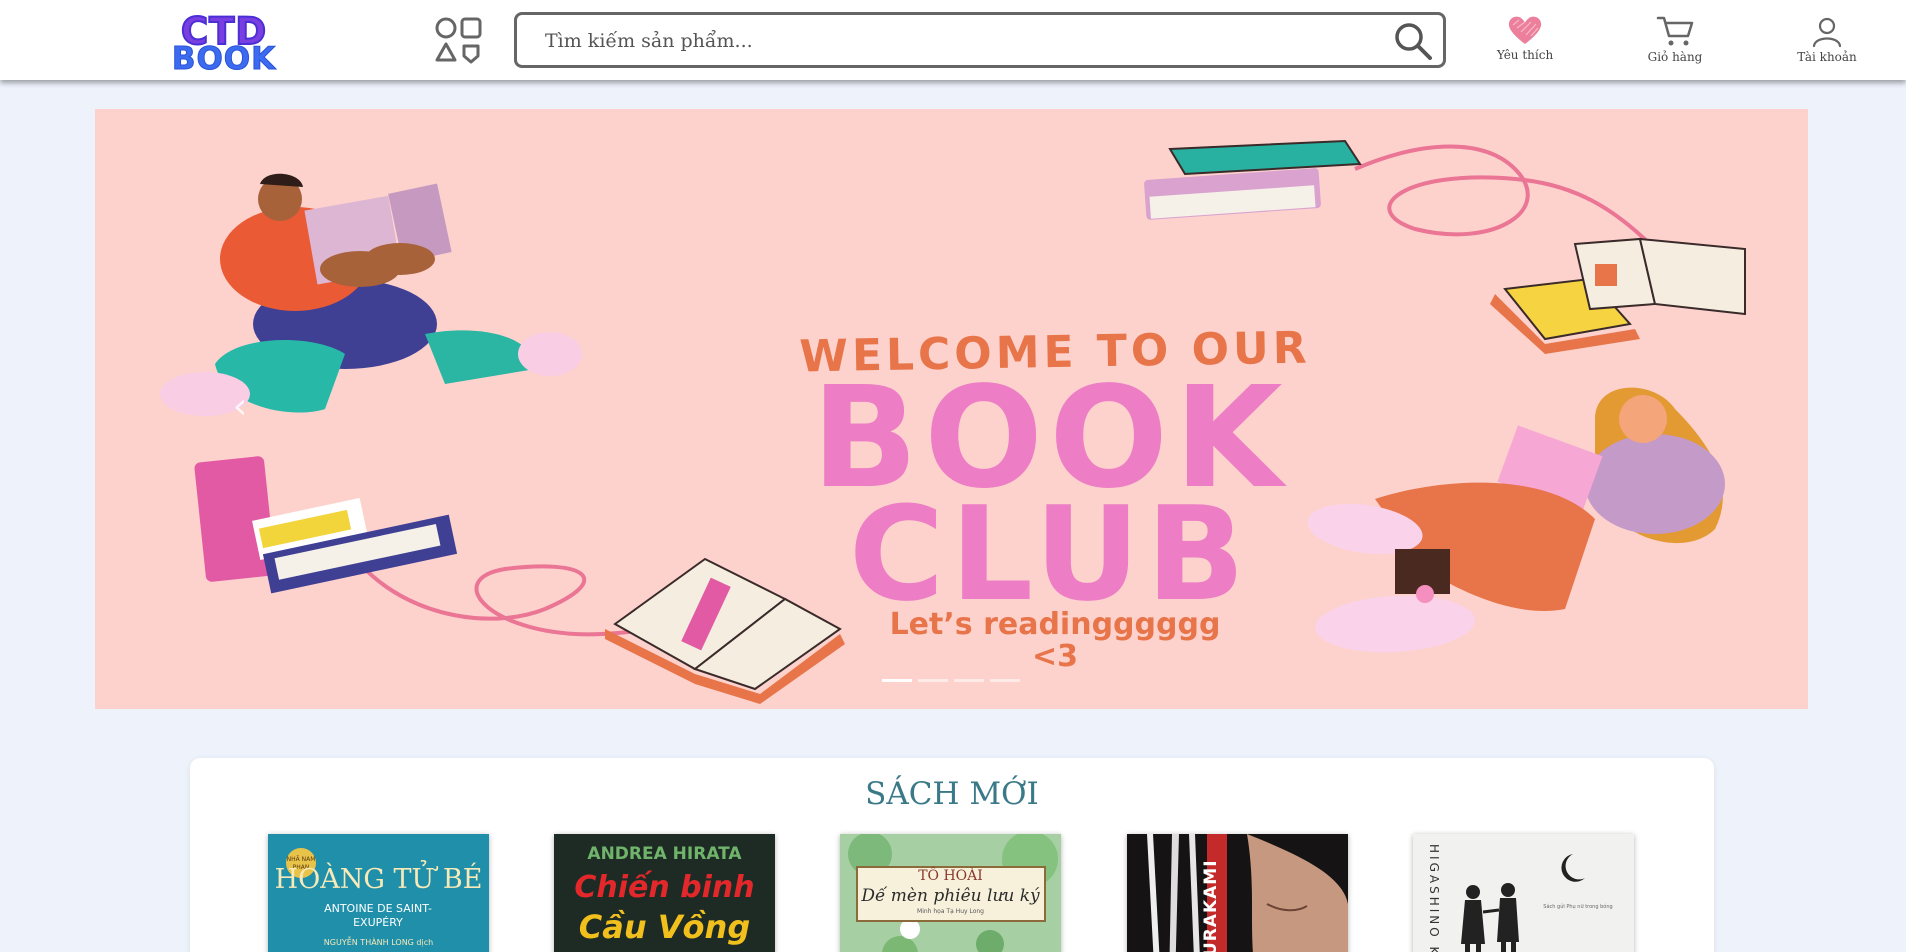 The height and width of the screenshot is (952, 1906). I want to click on favorites-button: Yêu thích, so click(1525, 44).